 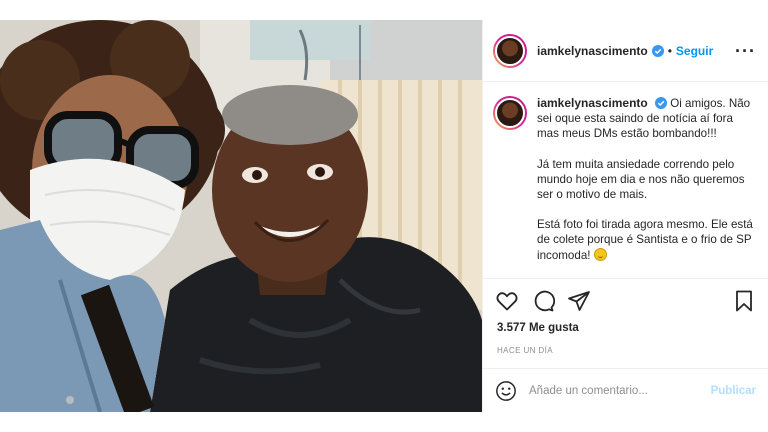 What do you see at coordinates (507, 301) in the screenshot?
I see `heart-icon` at bounding box center [507, 301].